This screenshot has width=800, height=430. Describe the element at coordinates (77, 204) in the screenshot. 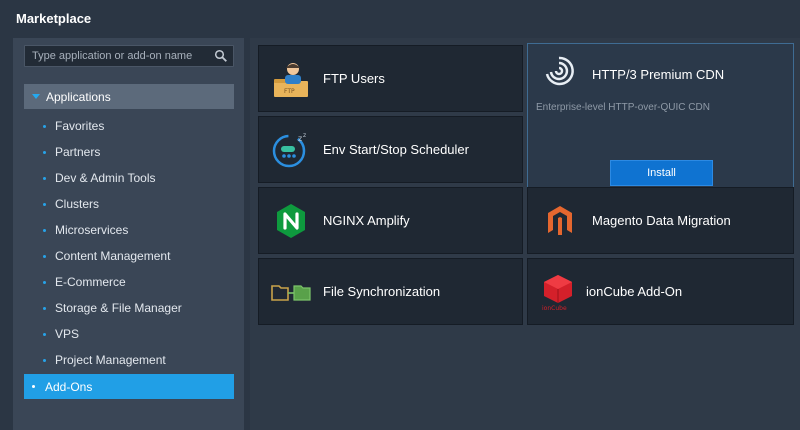

I see `sidebar-item-label: Clusters` at that location.